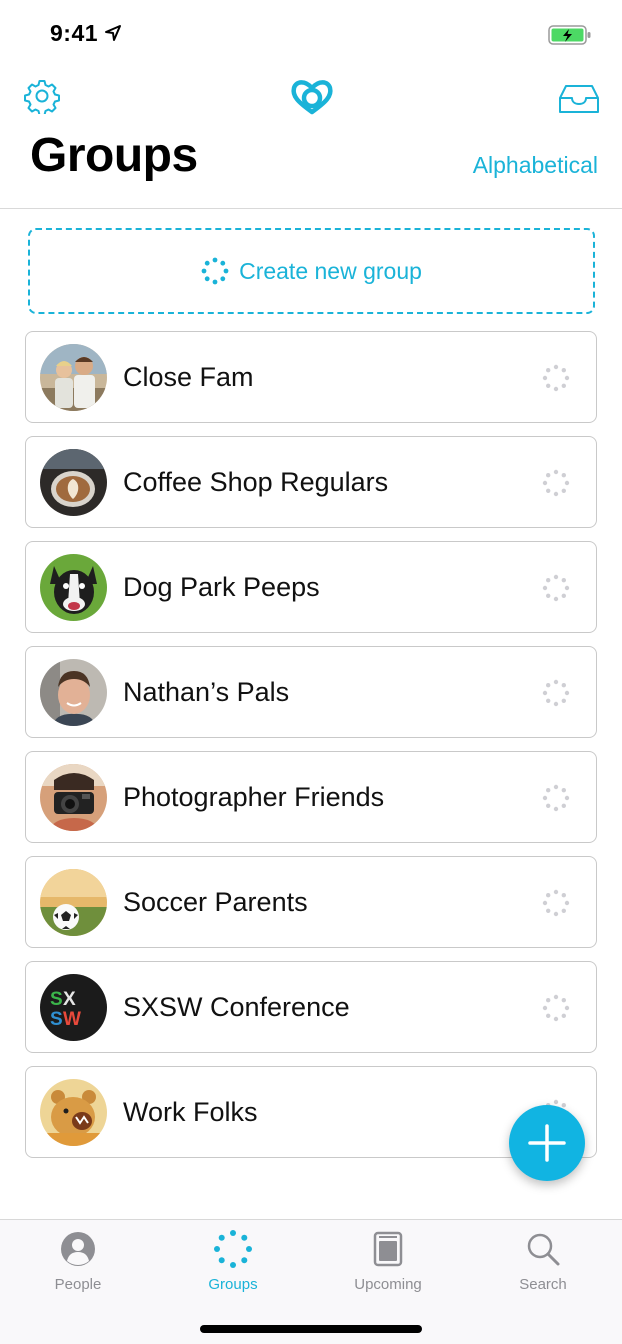 The height and width of the screenshot is (1344, 622). Describe the element at coordinates (215, 902) in the screenshot. I see `group-name: Soccer Parents` at that location.